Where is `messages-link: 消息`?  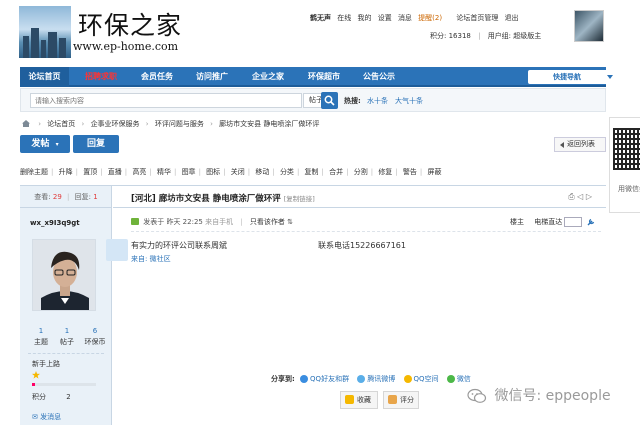 messages-link: 消息 is located at coordinates (405, 18).